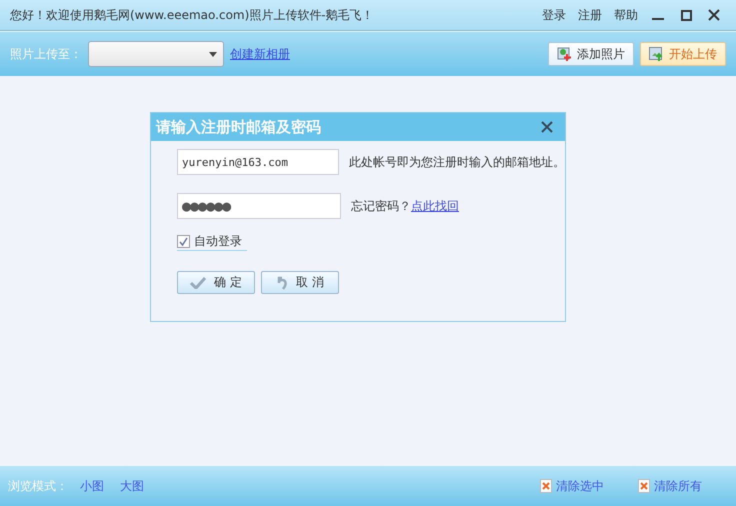 The height and width of the screenshot is (506, 736). What do you see at coordinates (258, 162) in the screenshot?
I see `account-field: yurenyin@163.com` at bounding box center [258, 162].